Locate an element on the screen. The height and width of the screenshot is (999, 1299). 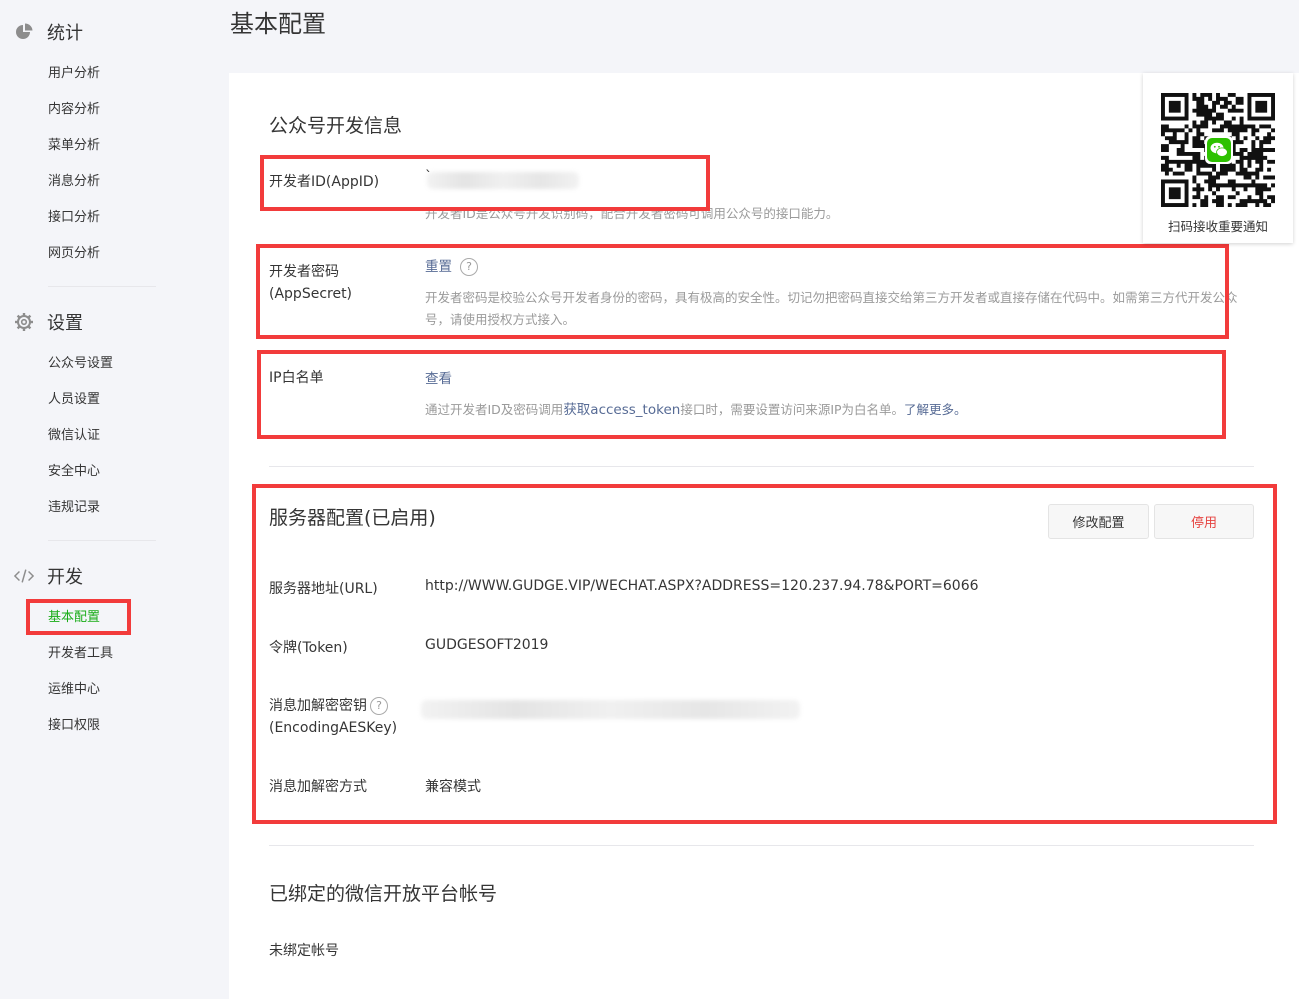
sidebar-section-label: 开发 is located at coordinates (65, 577).